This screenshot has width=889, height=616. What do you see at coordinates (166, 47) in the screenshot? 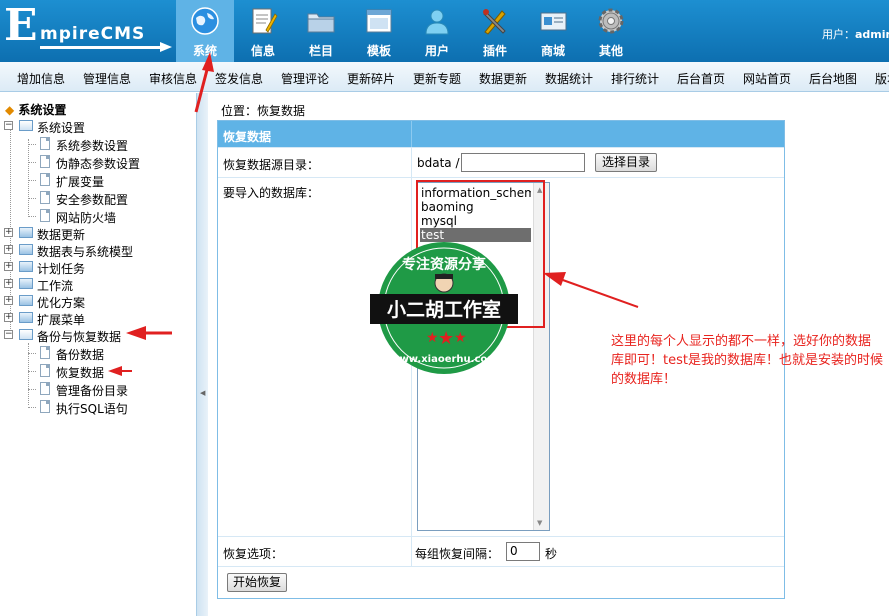
I see `logo-arrowhead` at bounding box center [166, 47].